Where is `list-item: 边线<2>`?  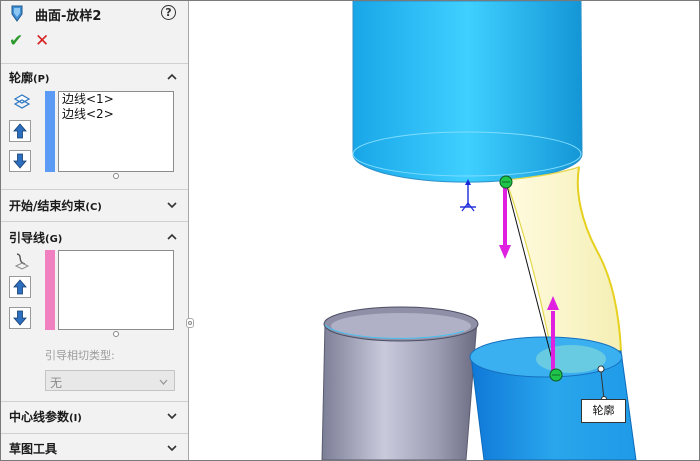 list-item: 边线<2> is located at coordinates (116, 114).